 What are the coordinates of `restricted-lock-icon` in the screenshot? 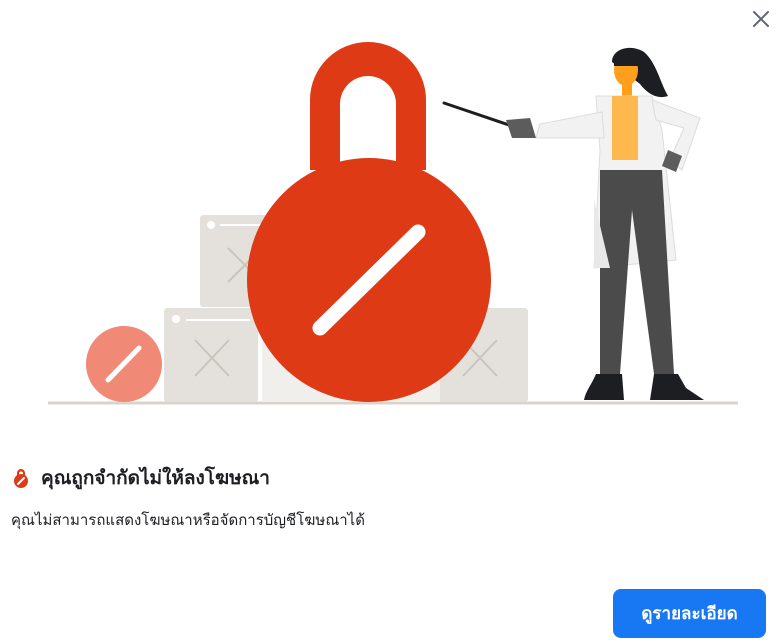 It's located at (21, 478).